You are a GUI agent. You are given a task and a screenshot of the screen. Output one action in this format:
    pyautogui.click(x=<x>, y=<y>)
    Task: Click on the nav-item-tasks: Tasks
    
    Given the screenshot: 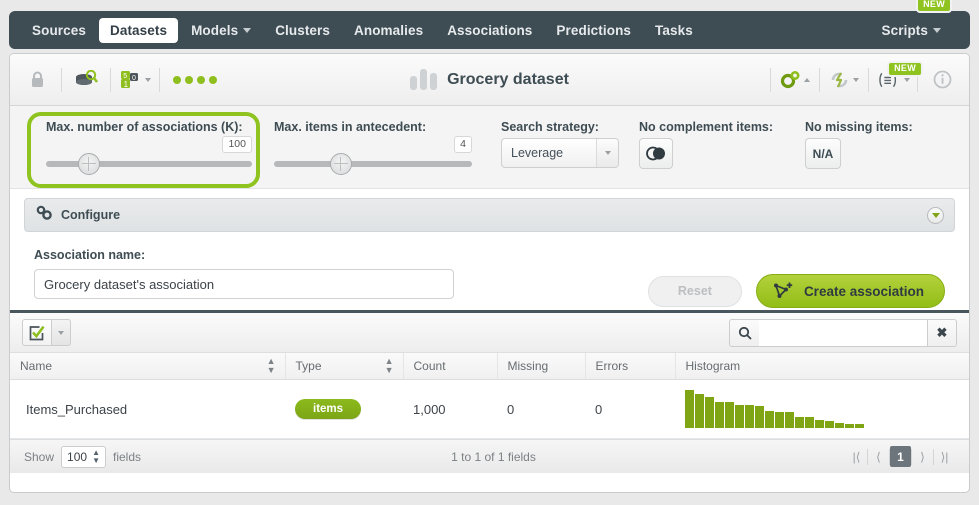 What is the action you would take?
    pyautogui.click(x=674, y=30)
    